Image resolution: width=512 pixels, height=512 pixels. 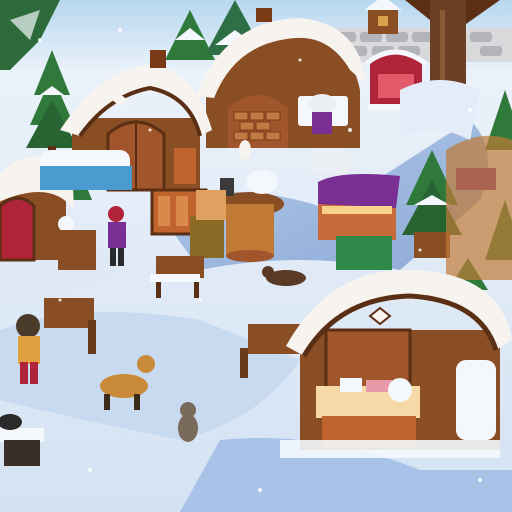 I want to click on vendor-dog, so click(x=400, y=390).